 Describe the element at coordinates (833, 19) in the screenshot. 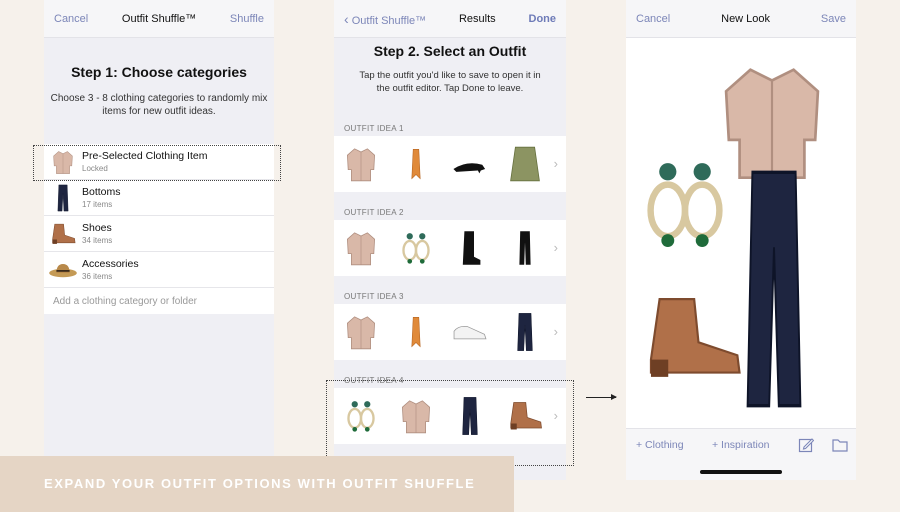

I see `save-button: Save` at that location.